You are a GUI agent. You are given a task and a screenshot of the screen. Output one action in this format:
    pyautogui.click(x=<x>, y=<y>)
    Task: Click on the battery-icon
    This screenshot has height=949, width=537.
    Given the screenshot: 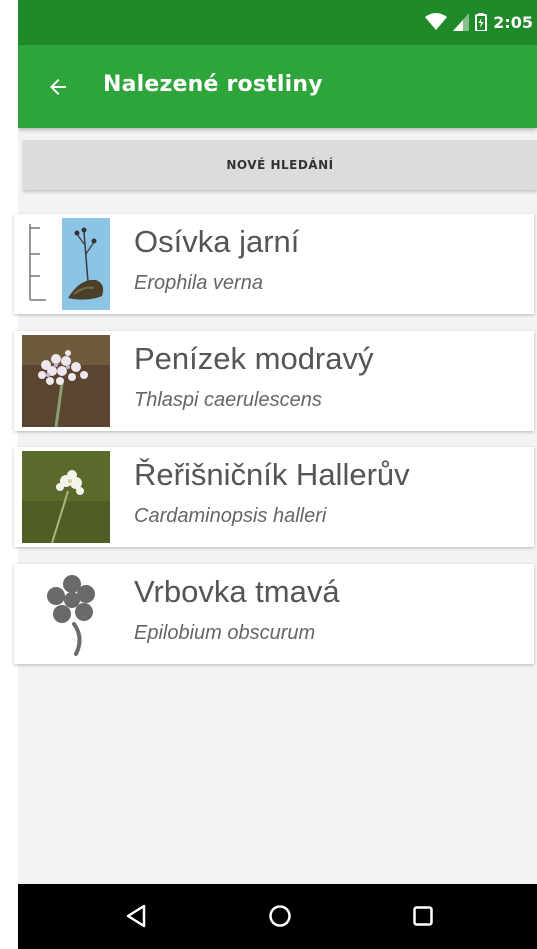 What is the action you would take?
    pyautogui.click(x=481, y=22)
    